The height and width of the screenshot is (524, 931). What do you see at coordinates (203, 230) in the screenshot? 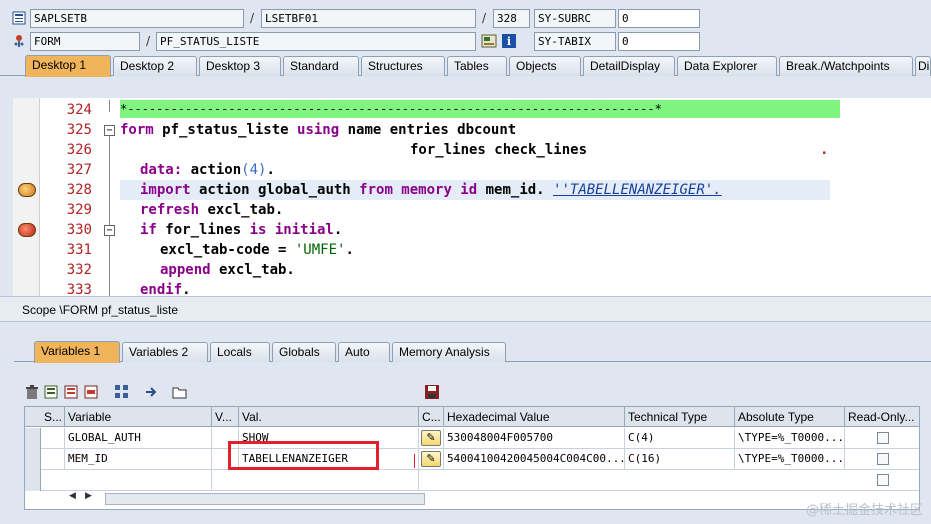
I see `code-text: for_lines` at bounding box center [203, 230].